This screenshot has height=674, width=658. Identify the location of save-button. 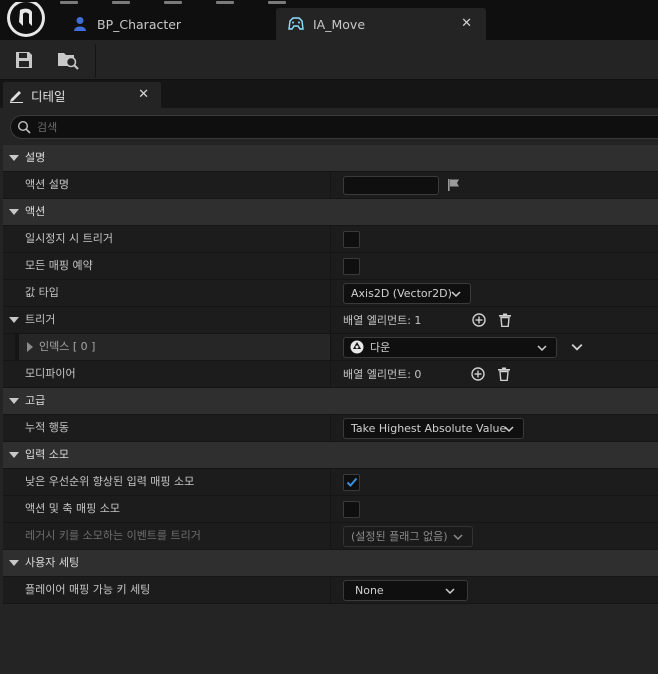
(24, 60).